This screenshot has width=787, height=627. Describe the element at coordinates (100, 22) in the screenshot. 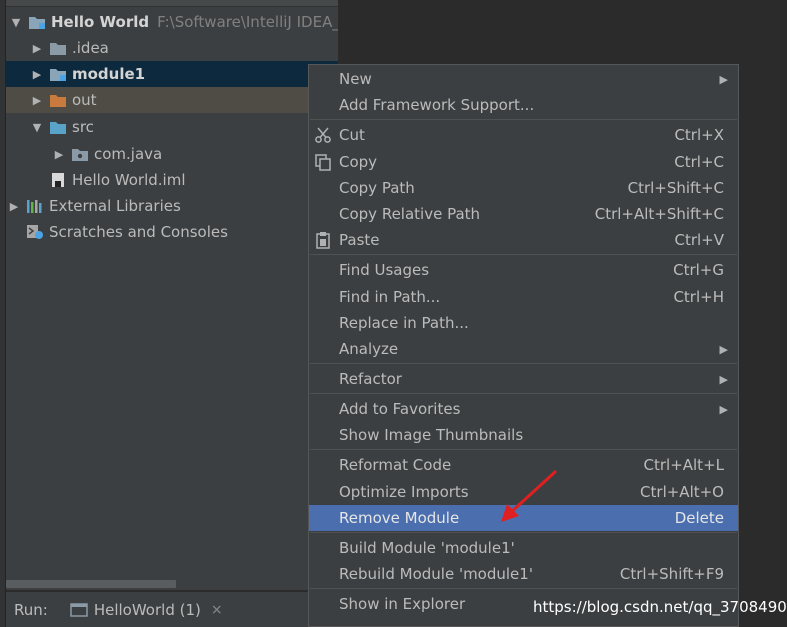

I see `tree-item-label: Hello World` at that location.